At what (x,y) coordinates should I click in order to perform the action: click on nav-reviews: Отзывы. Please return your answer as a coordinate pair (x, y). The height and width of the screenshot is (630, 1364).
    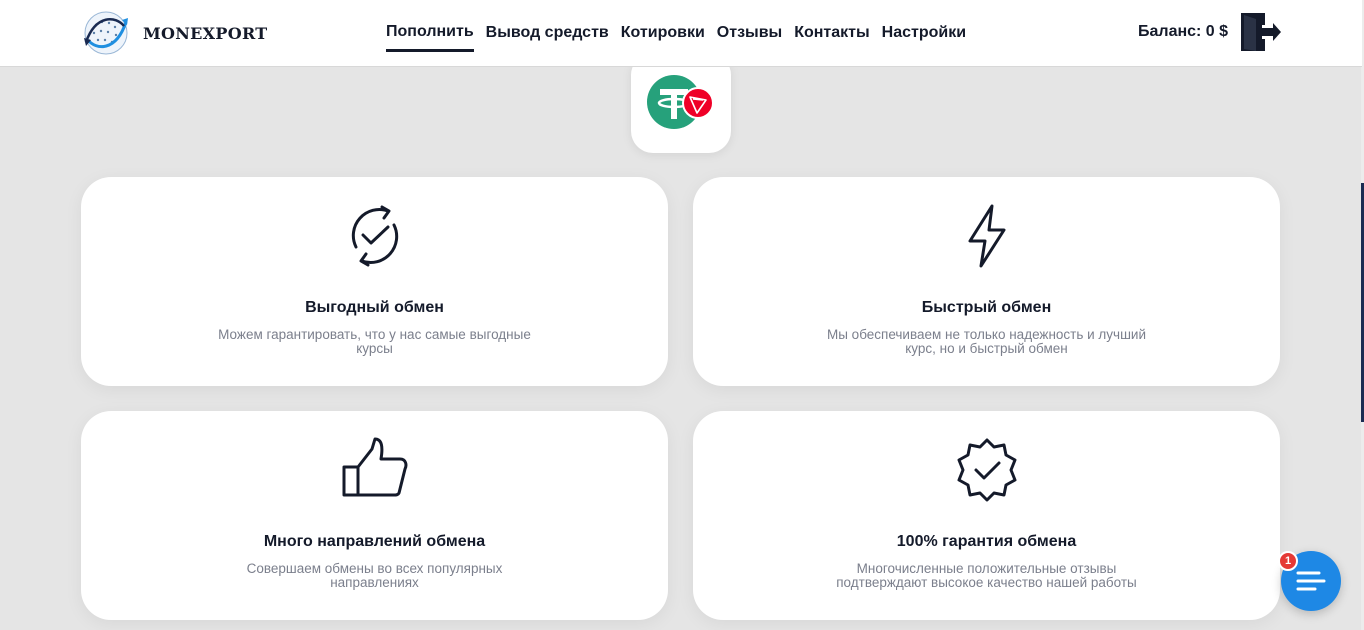
    Looking at the image, I should click on (749, 33).